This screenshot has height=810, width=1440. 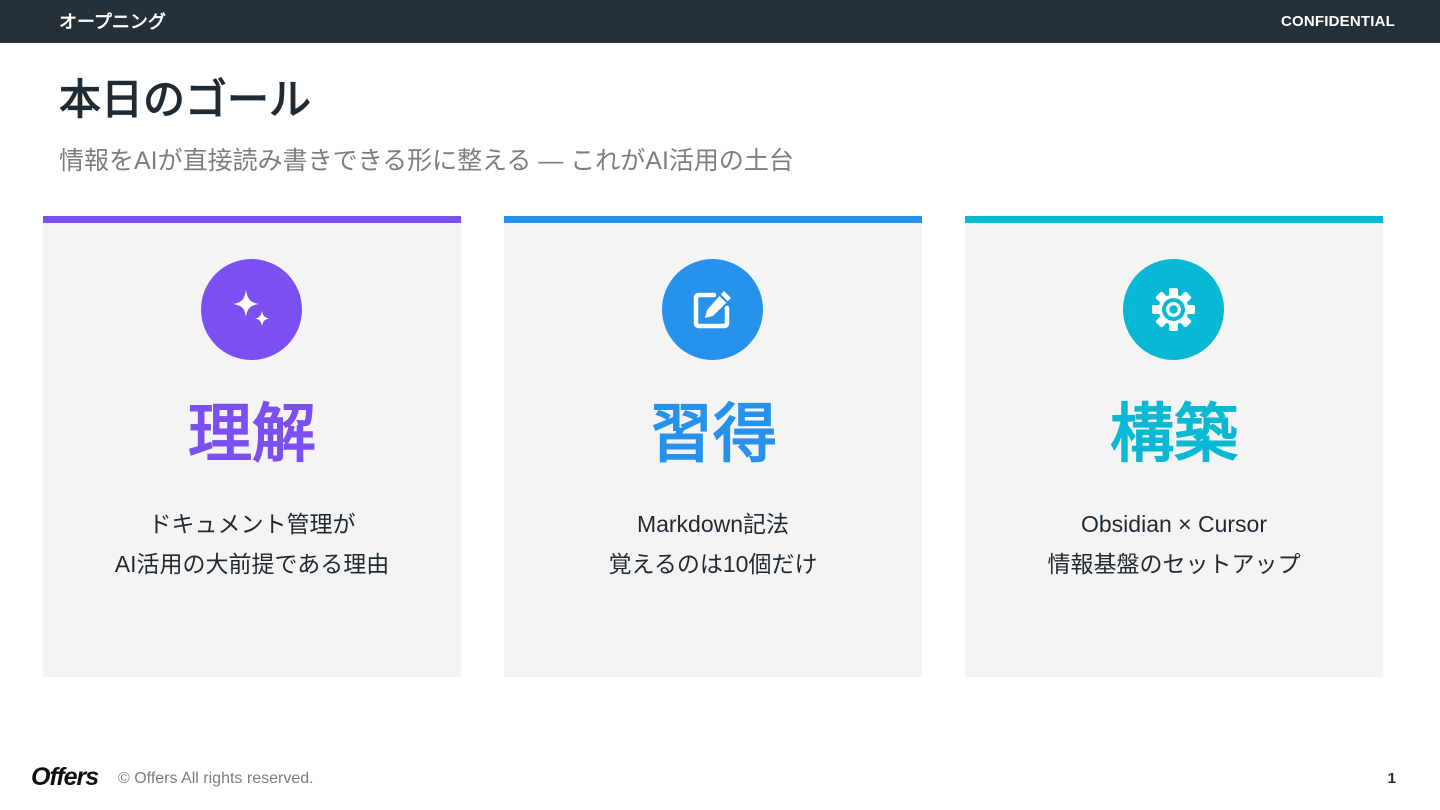 What do you see at coordinates (713, 544) in the screenshot?
I see `card-description: Markdown記法 覚えるのは10個だけ` at bounding box center [713, 544].